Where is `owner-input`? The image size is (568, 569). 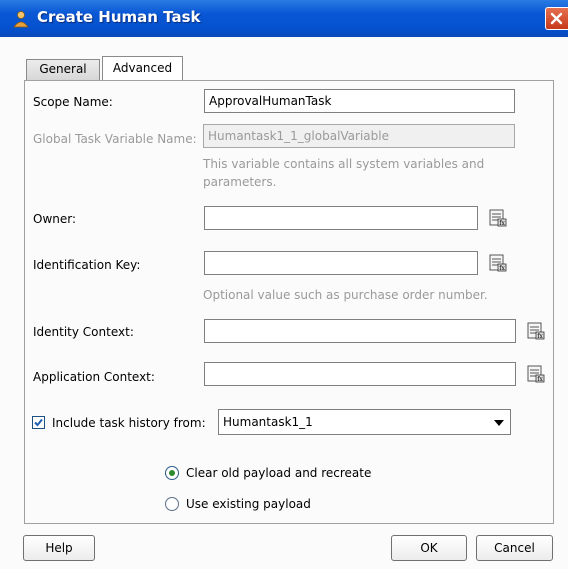
owner-input is located at coordinates (341, 218).